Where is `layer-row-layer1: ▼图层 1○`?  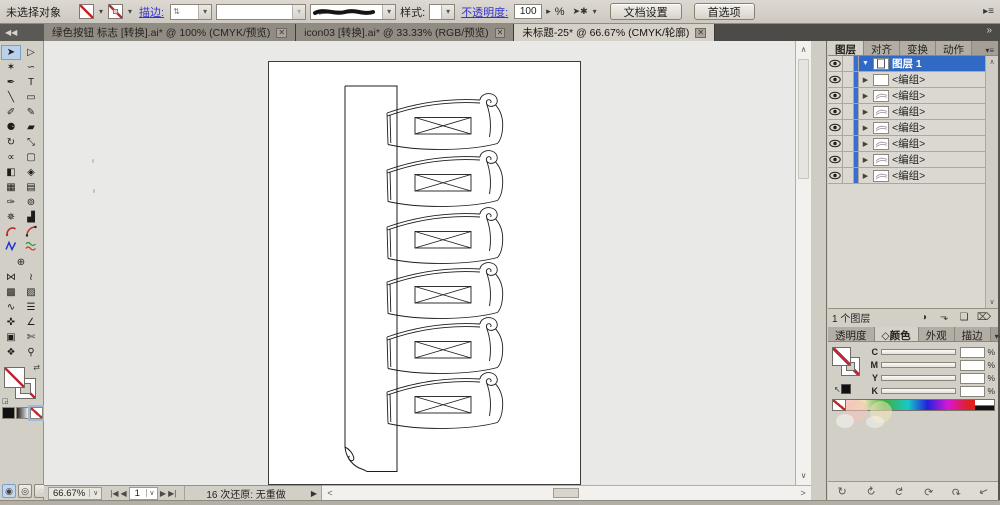 layer-row-layer1: ▼图层 1○ is located at coordinates (913, 64).